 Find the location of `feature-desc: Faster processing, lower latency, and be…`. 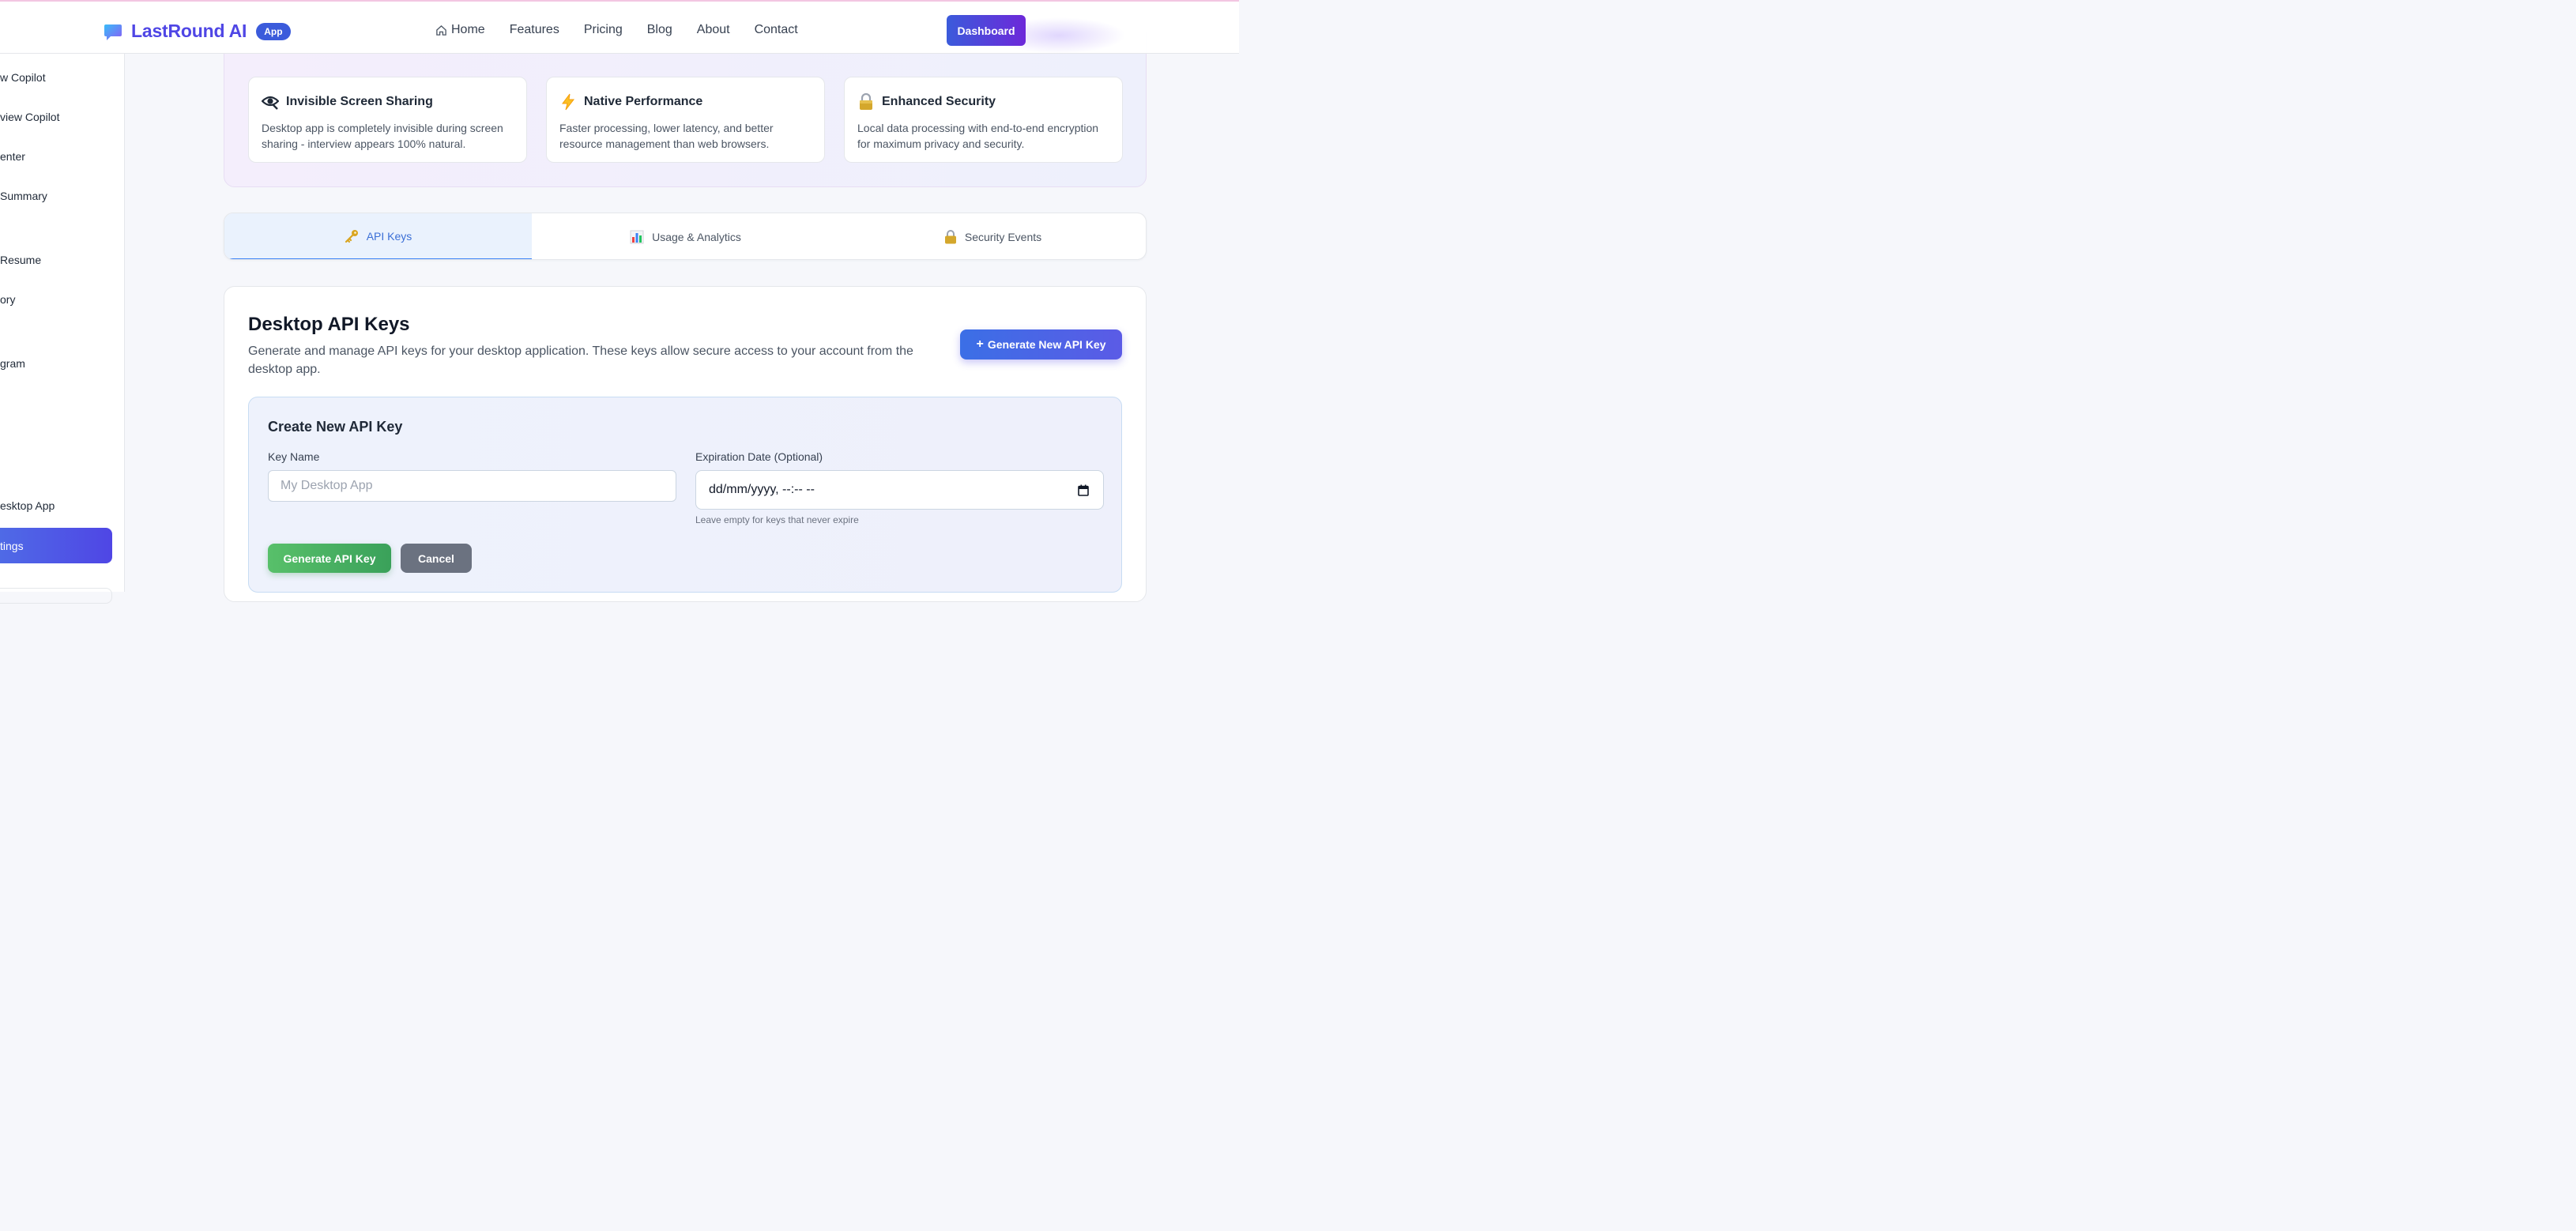

feature-desc: Faster processing, lower latency, and be… is located at coordinates (666, 136).